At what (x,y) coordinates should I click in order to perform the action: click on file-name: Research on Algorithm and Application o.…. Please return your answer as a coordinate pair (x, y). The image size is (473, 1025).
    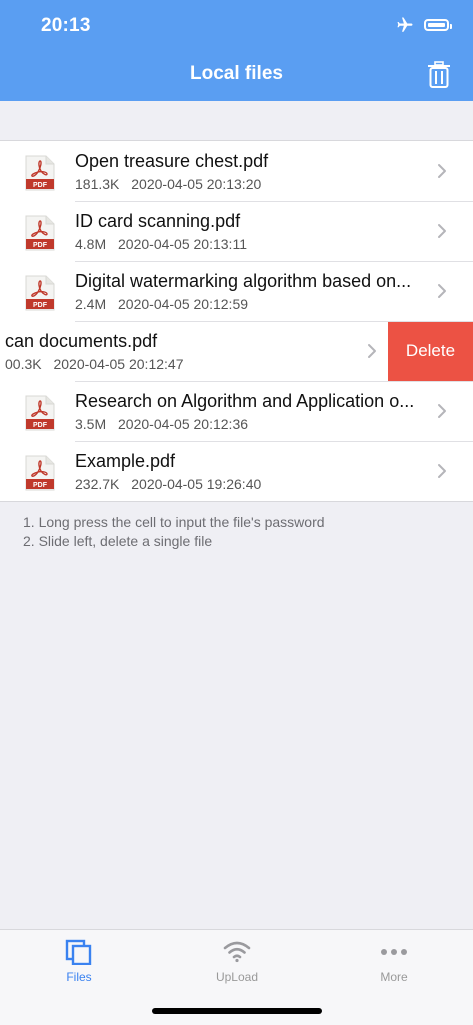
    Looking at the image, I should click on (245, 401).